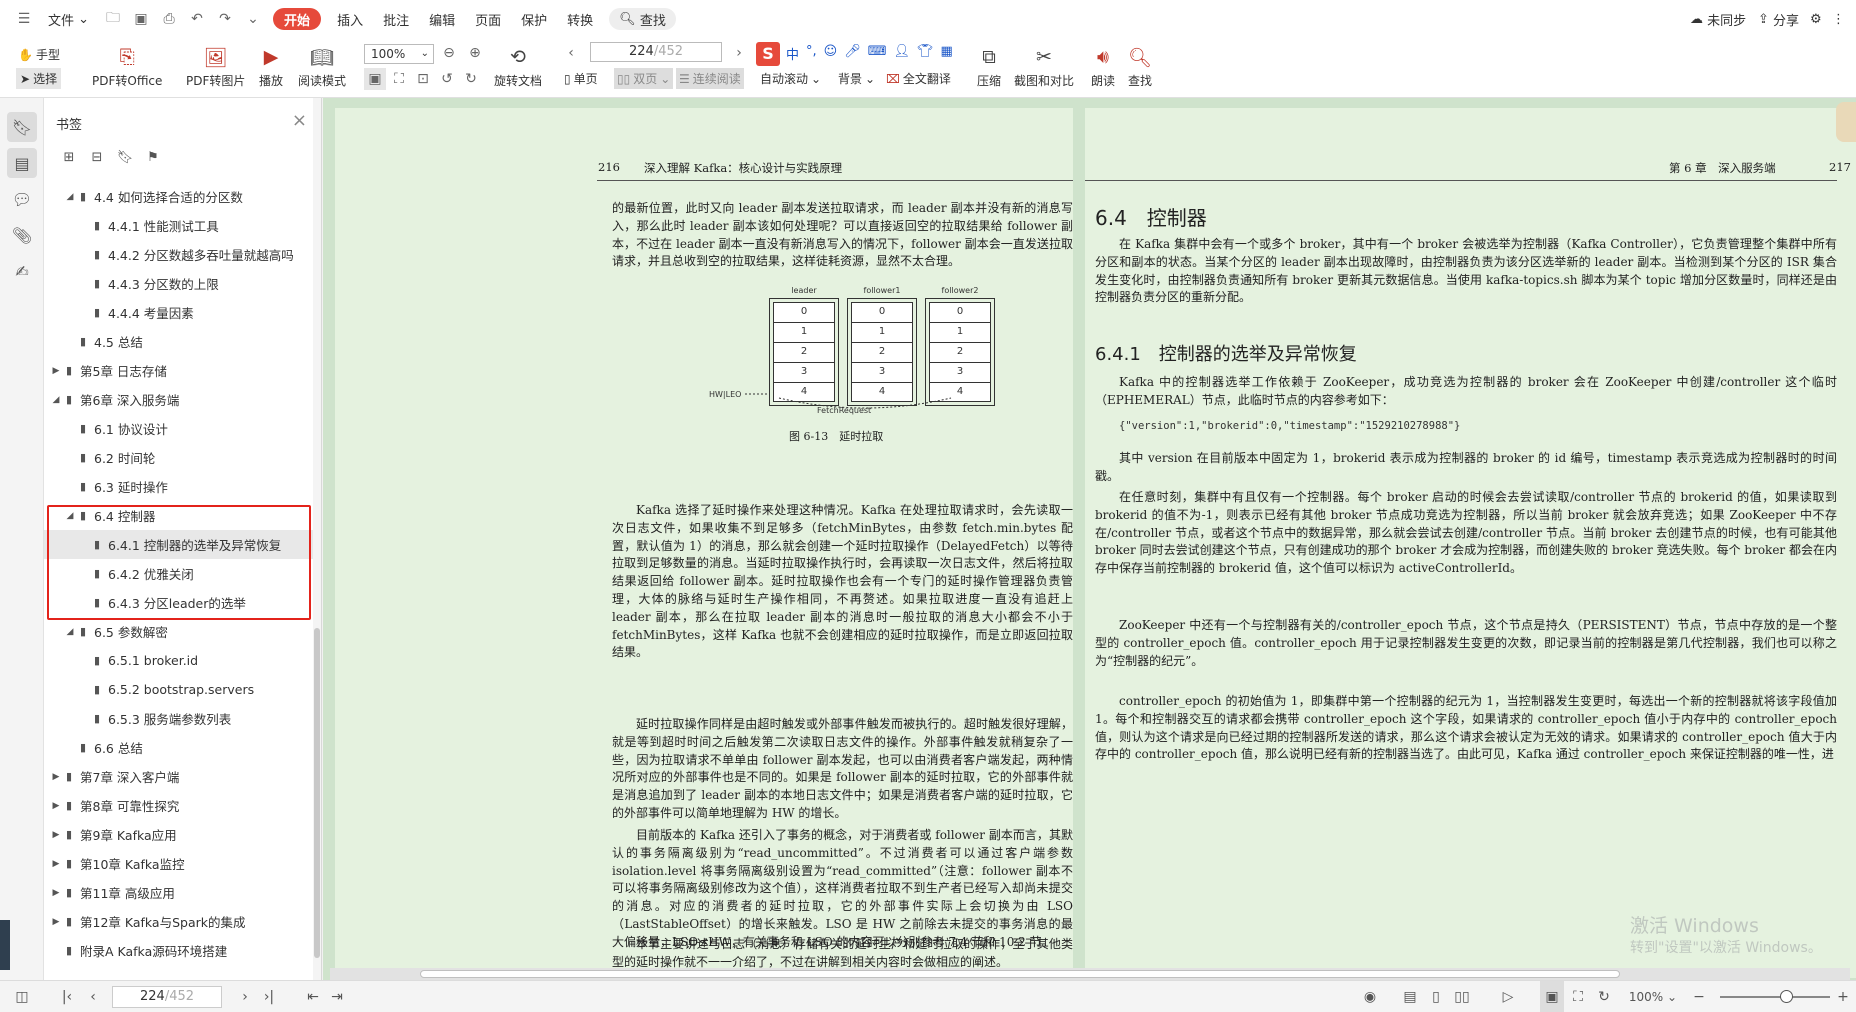  Describe the element at coordinates (1044, 66) in the screenshot. I see `screenshot-compare-button: ✂ 截图和对比` at that location.